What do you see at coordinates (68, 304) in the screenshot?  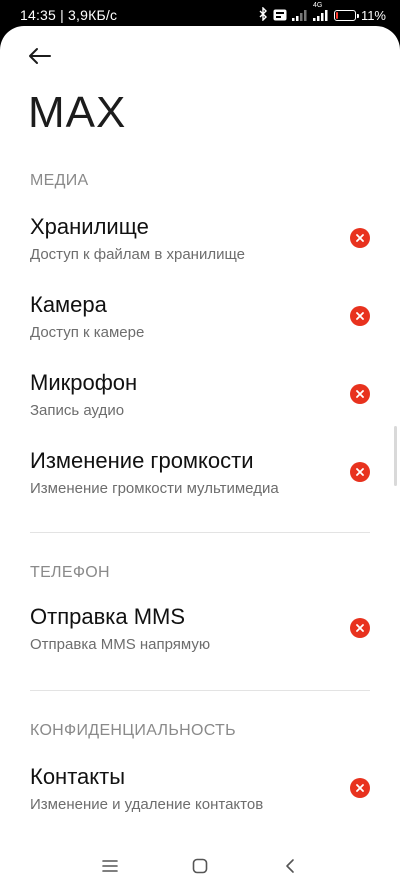 I see `permission-title: Камера` at bounding box center [68, 304].